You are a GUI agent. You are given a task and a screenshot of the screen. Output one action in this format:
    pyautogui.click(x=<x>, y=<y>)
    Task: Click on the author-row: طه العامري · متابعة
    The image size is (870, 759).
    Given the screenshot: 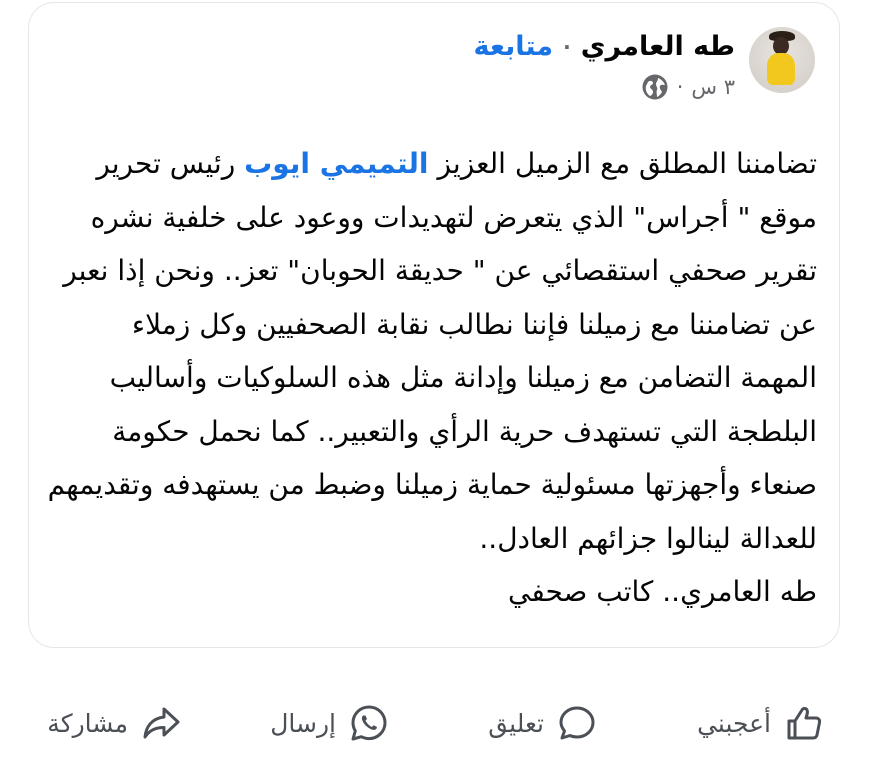 What is the action you would take?
    pyautogui.click(x=605, y=47)
    